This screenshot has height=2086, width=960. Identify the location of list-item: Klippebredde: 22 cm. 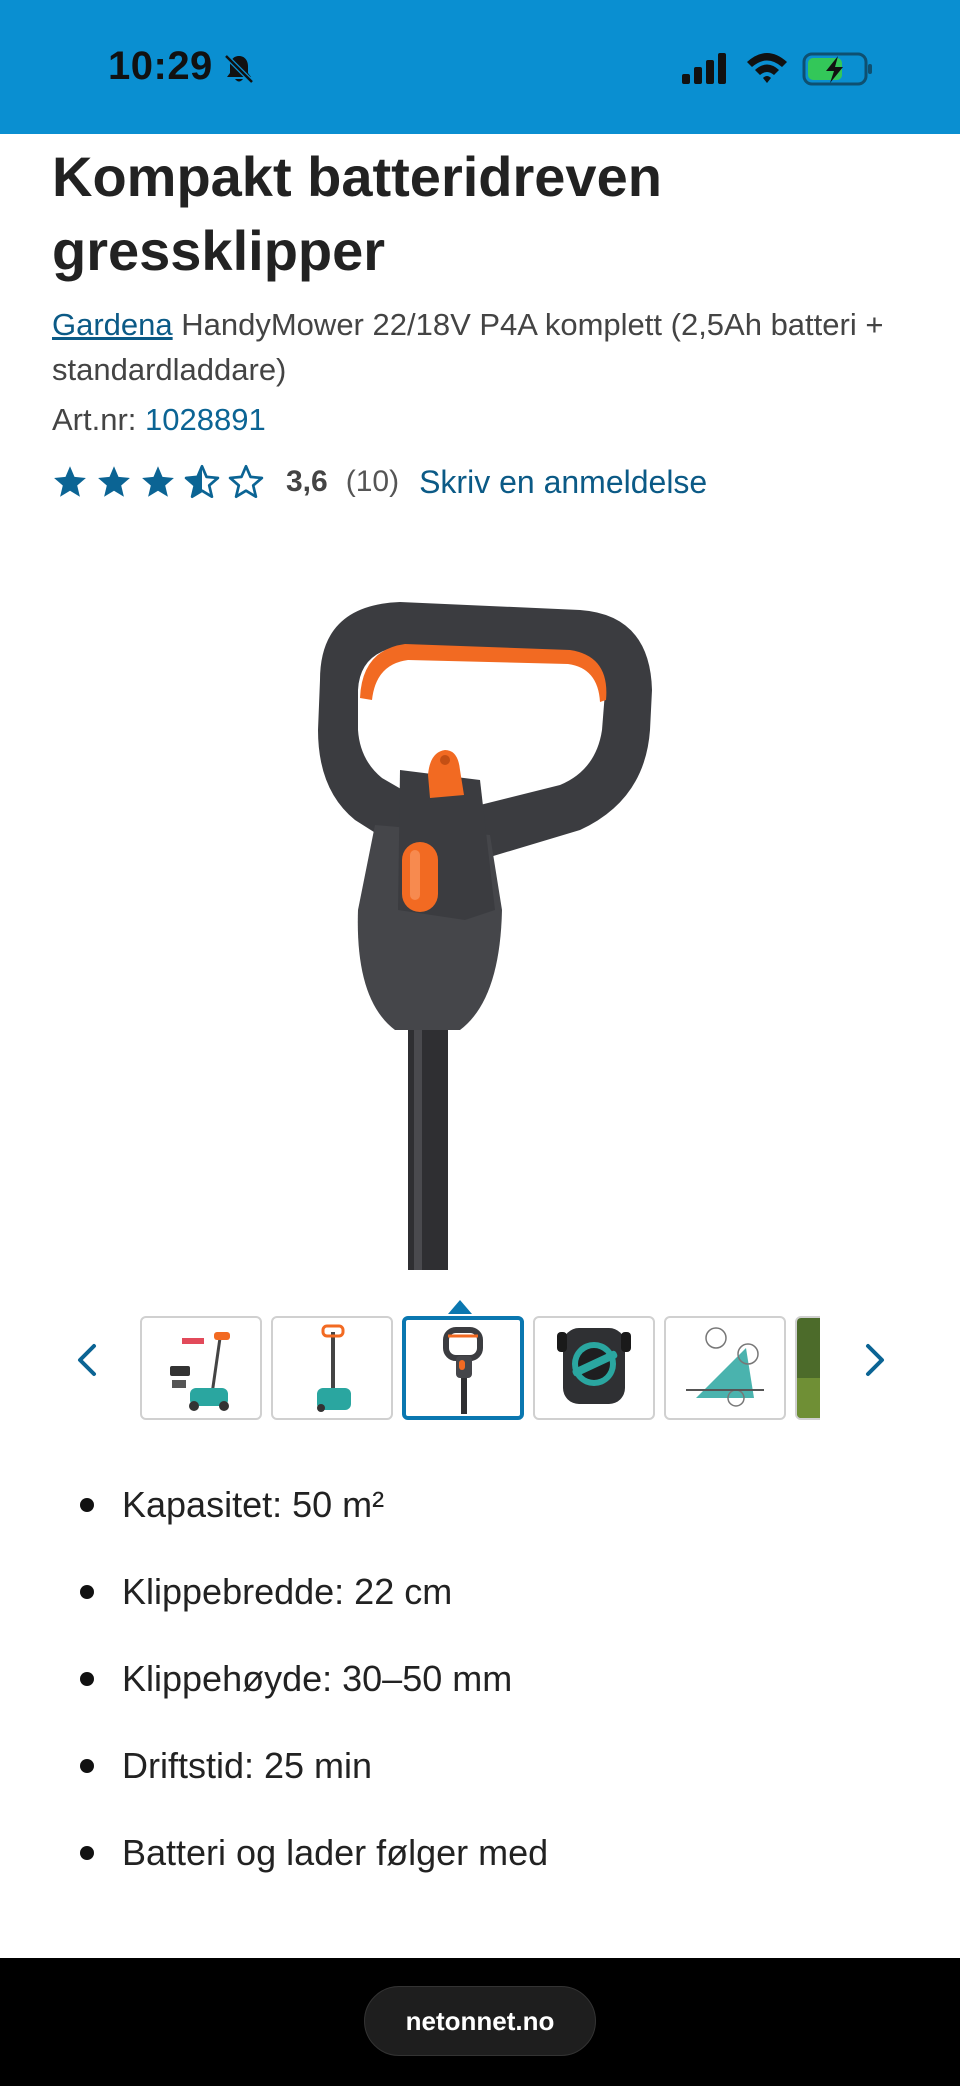
(490, 1610).